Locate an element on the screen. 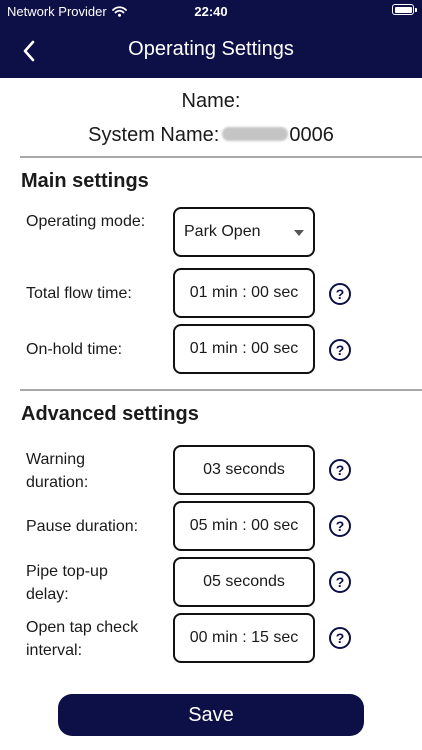 The height and width of the screenshot is (750, 422). open-tap-check-interval-help-icon: ? is located at coordinates (340, 638).